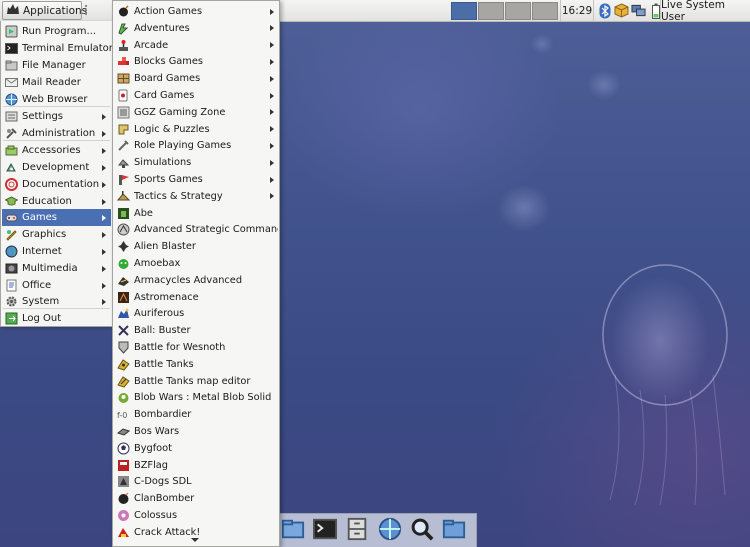 This screenshot has height=547, width=750. I want to click on menu-item-label: Internet, so click(42, 251).